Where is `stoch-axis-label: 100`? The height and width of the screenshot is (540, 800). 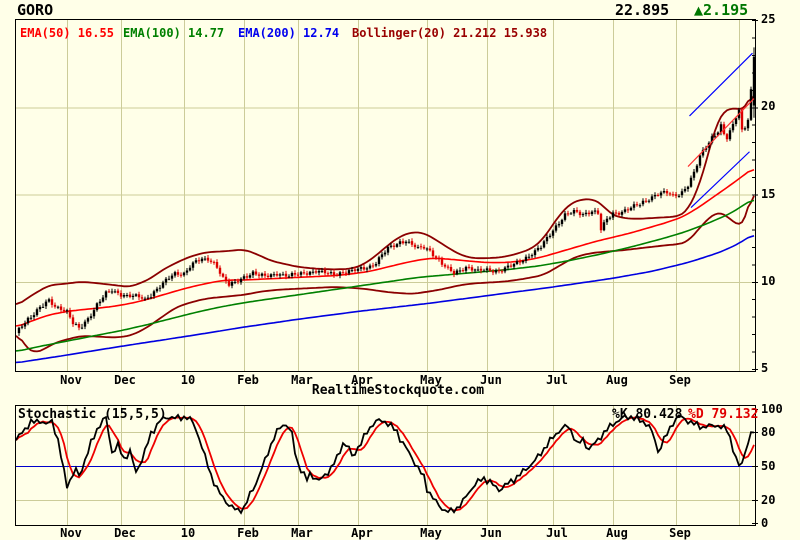
stoch-axis-label: 100 is located at coordinates (772, 409).